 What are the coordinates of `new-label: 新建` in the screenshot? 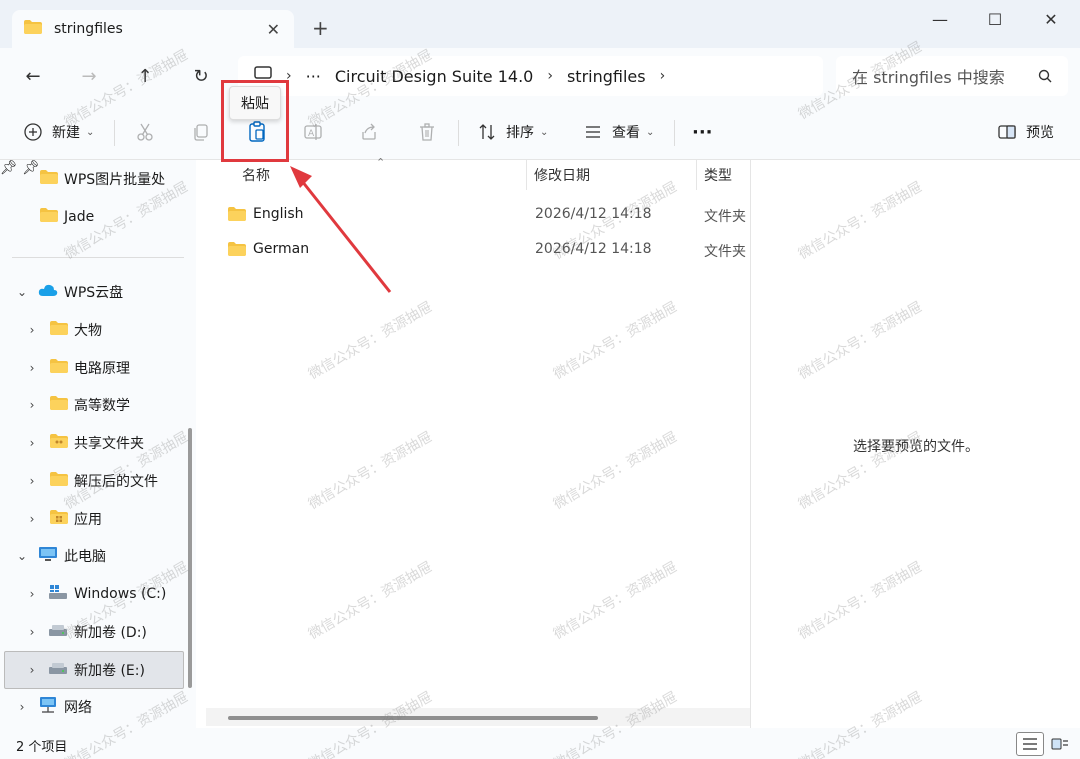 It's located at (66, 133).